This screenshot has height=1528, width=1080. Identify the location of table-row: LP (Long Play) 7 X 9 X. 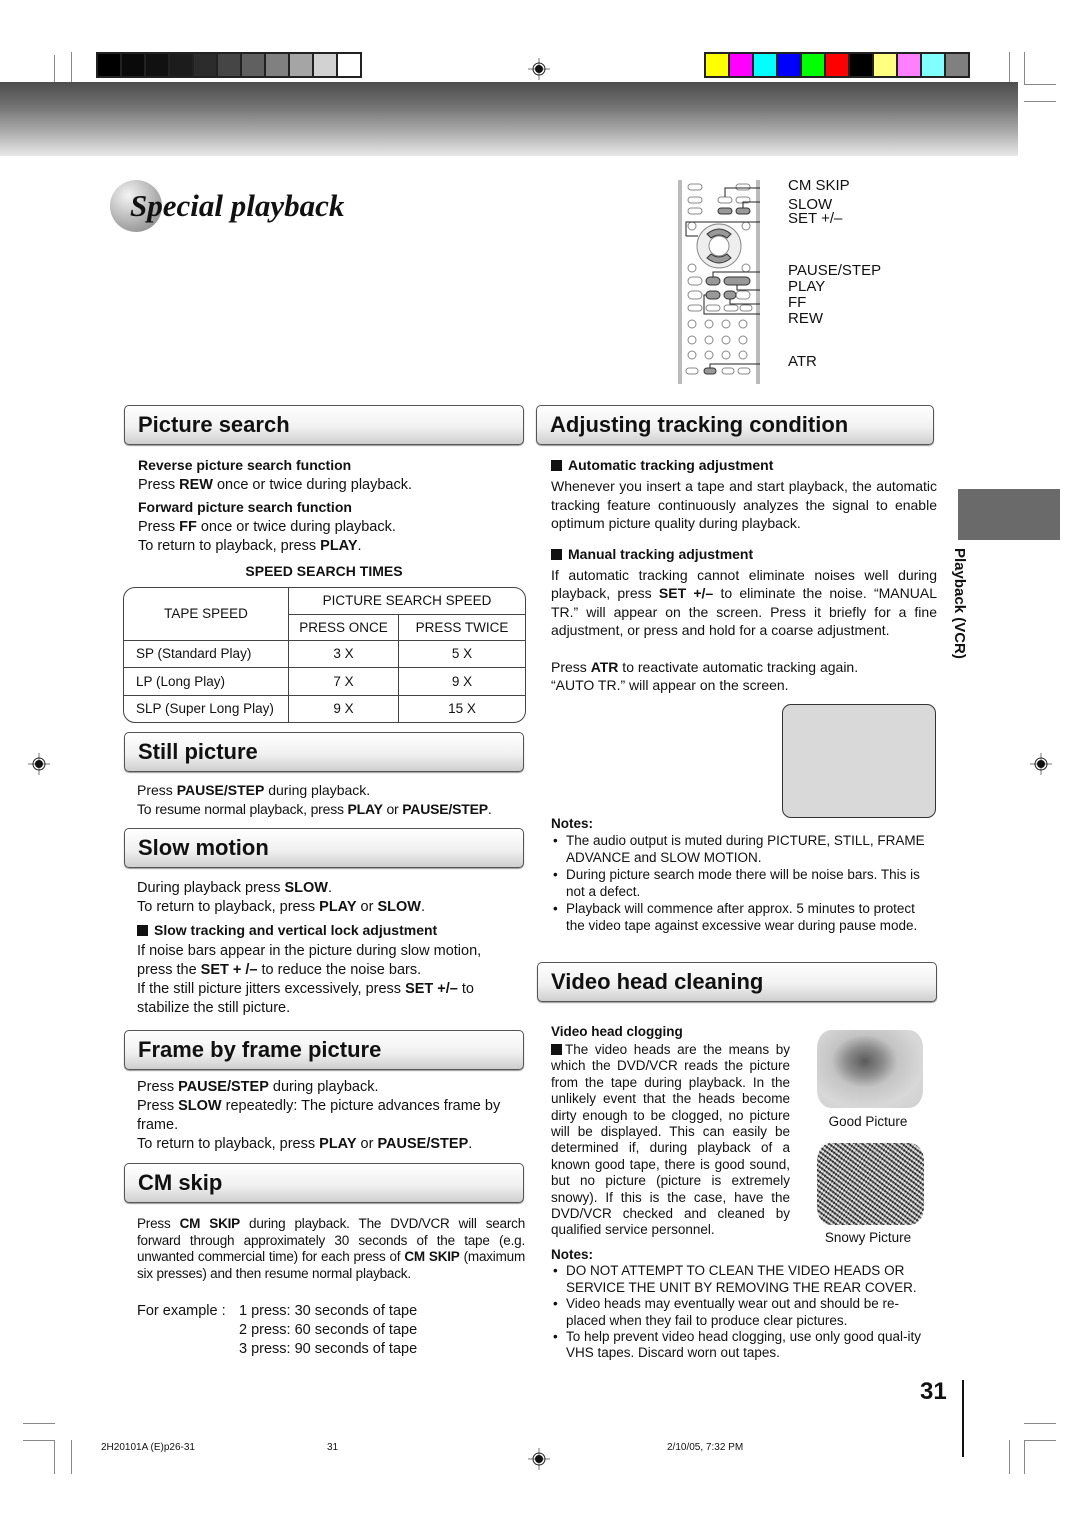
(324, 681).